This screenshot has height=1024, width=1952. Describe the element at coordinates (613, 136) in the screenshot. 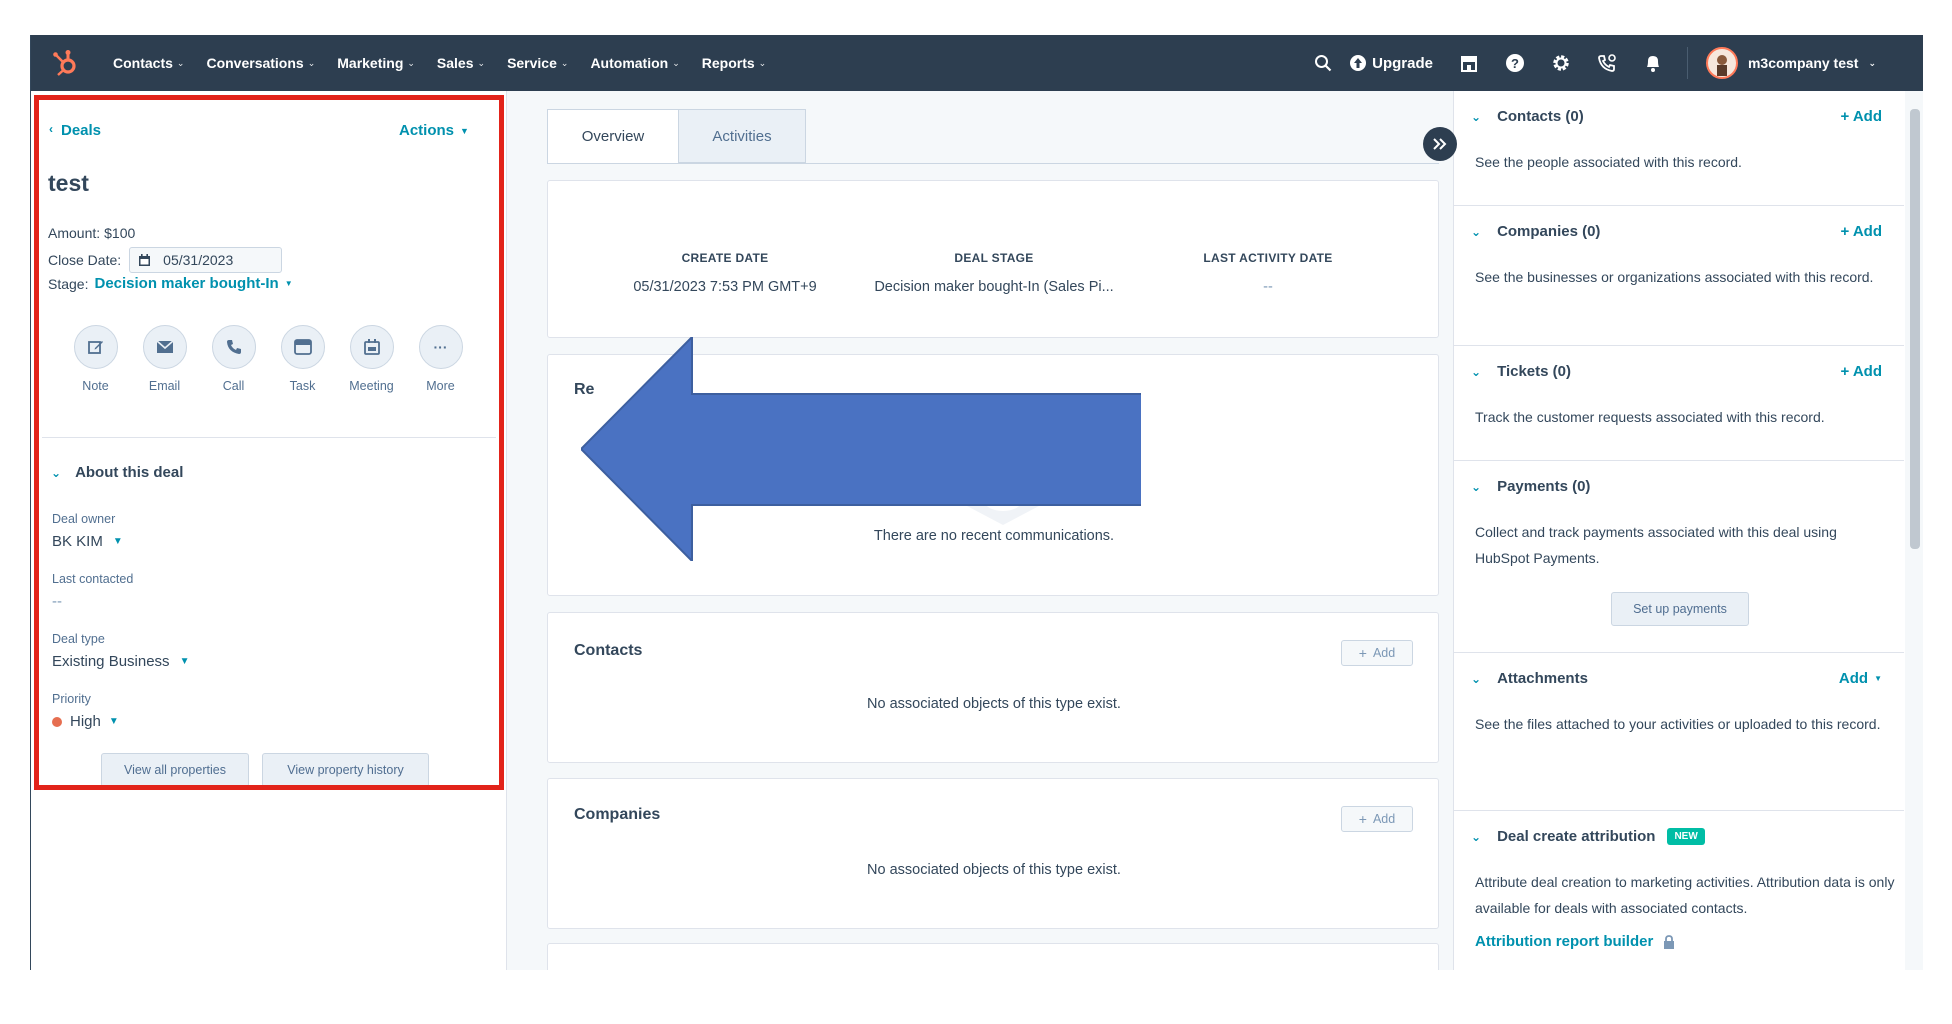

I see `tab-overview: Overview` at that location.